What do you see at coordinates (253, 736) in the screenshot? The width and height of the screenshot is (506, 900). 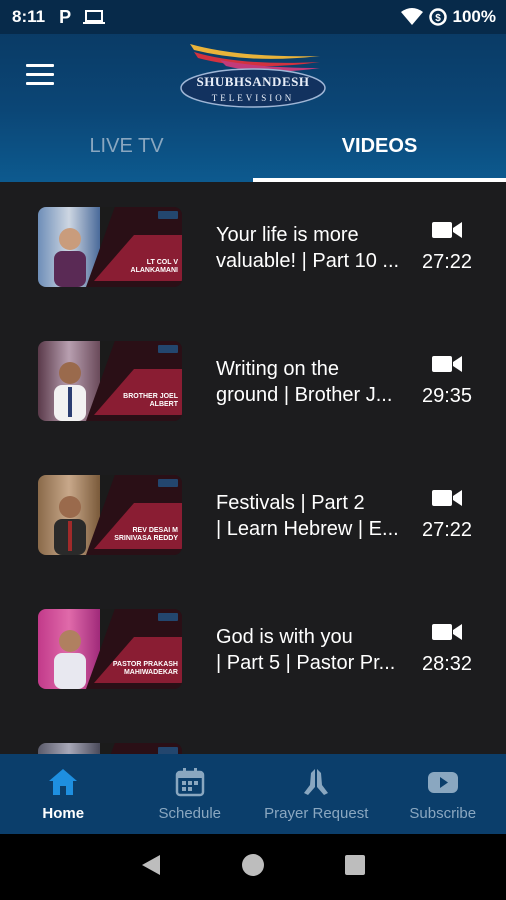 I see `video-list-item` at bounding box center [253, 736].